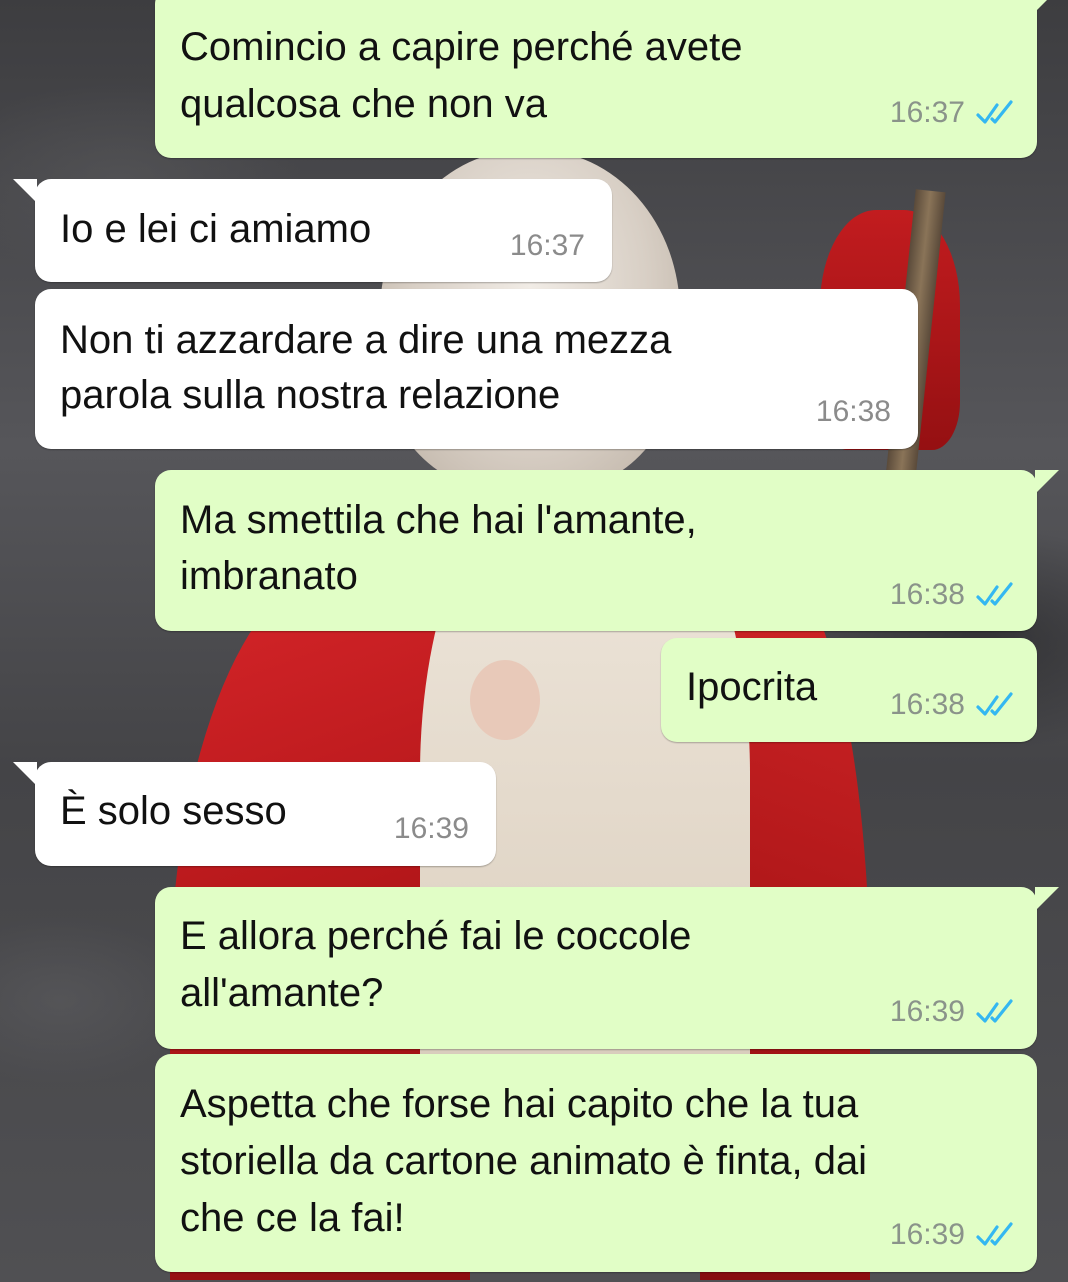 Image resolution: width=1068 pixels, height=1282 pixels. What do you see at coordinates (461, 47) in the screenshot?
I see `message-line: Comincio a capire perché avete` at bounding box center [461, 47].